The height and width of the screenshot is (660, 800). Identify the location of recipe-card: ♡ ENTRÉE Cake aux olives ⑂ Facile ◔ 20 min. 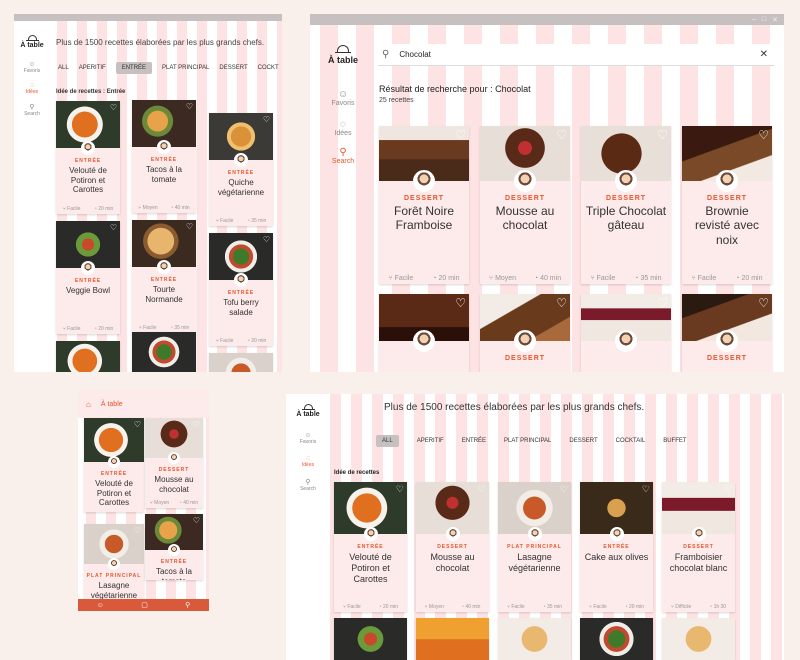
(616, 547).